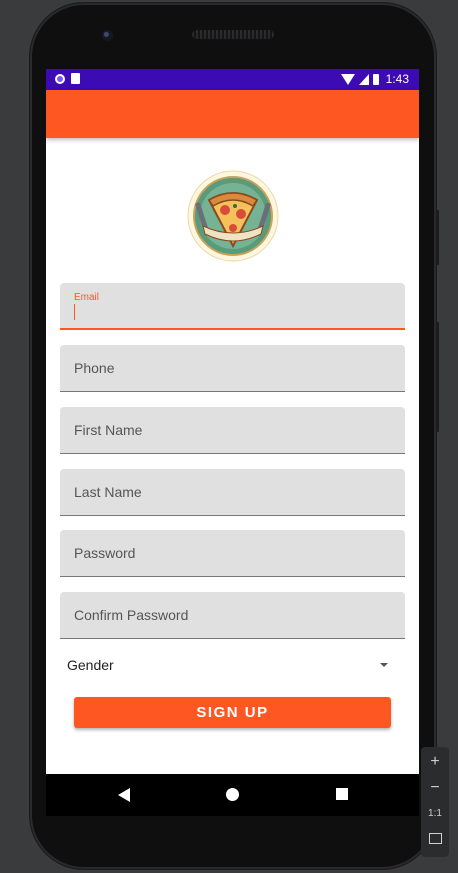  What do you see at coordinates (347, 79) in the screenshot?
I see `wifi-icon` at bounding box center [347, 79].